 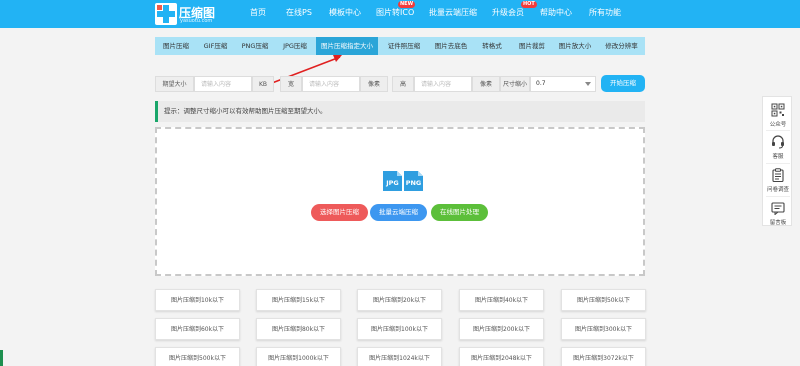 I want to click on online-processing-button: 在线图片处理, so click(x=459, y=212).